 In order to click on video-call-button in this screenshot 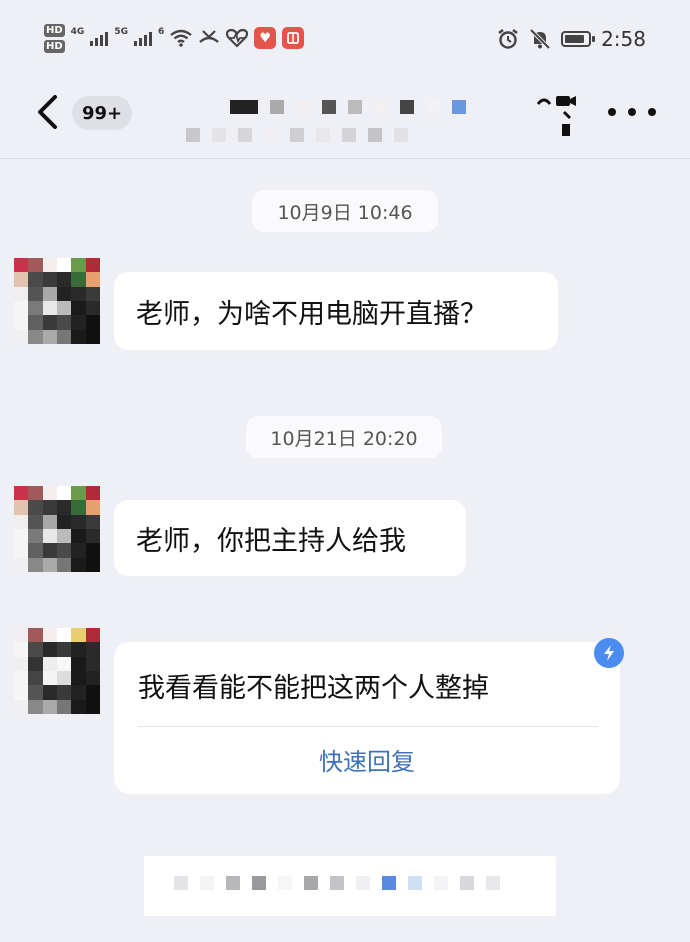, I will do `click(557, 115)`.